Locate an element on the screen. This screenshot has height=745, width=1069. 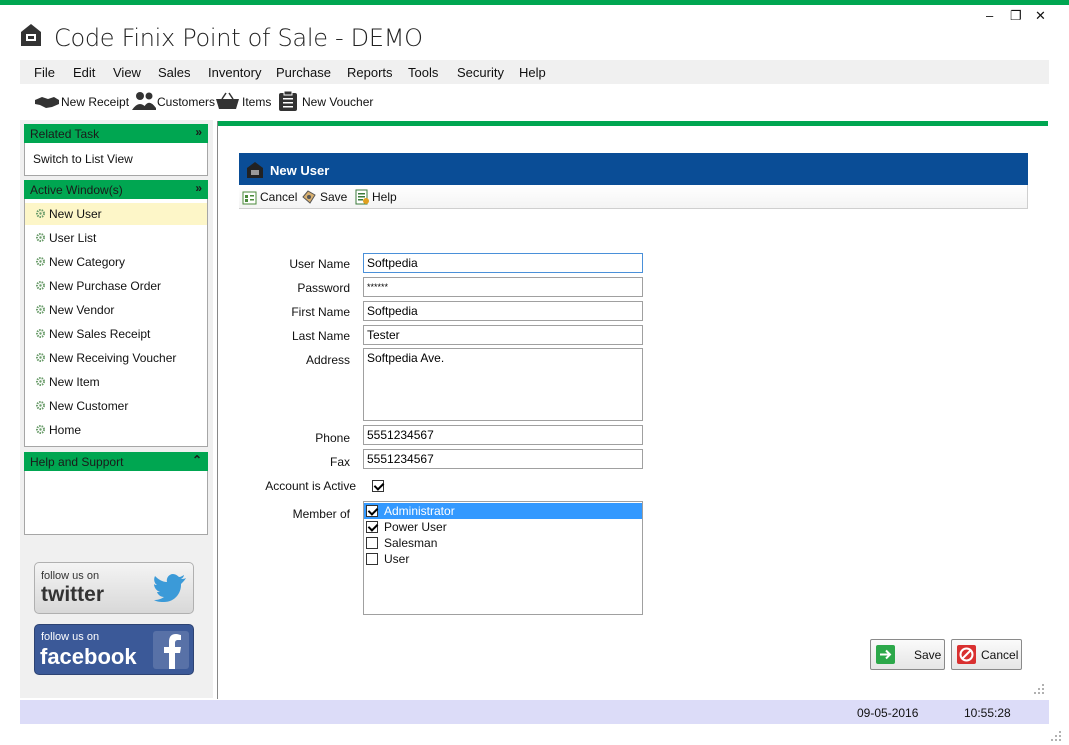
twitter-badge: follow us on twitter is located at coordinates (114, 588).